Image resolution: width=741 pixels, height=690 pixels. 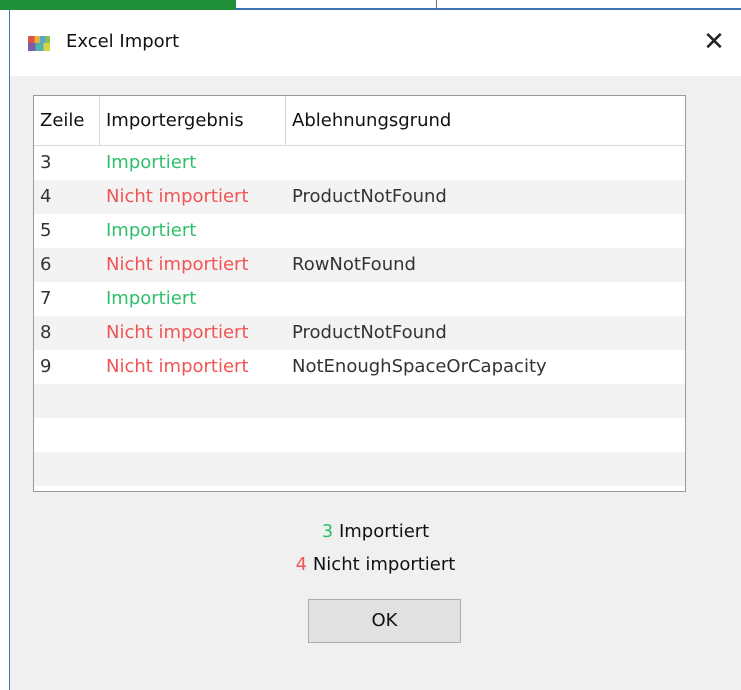 I want to click on column-header-ablehnungsgrund: Ablehnungsgrund, so click(x=485, y=120).